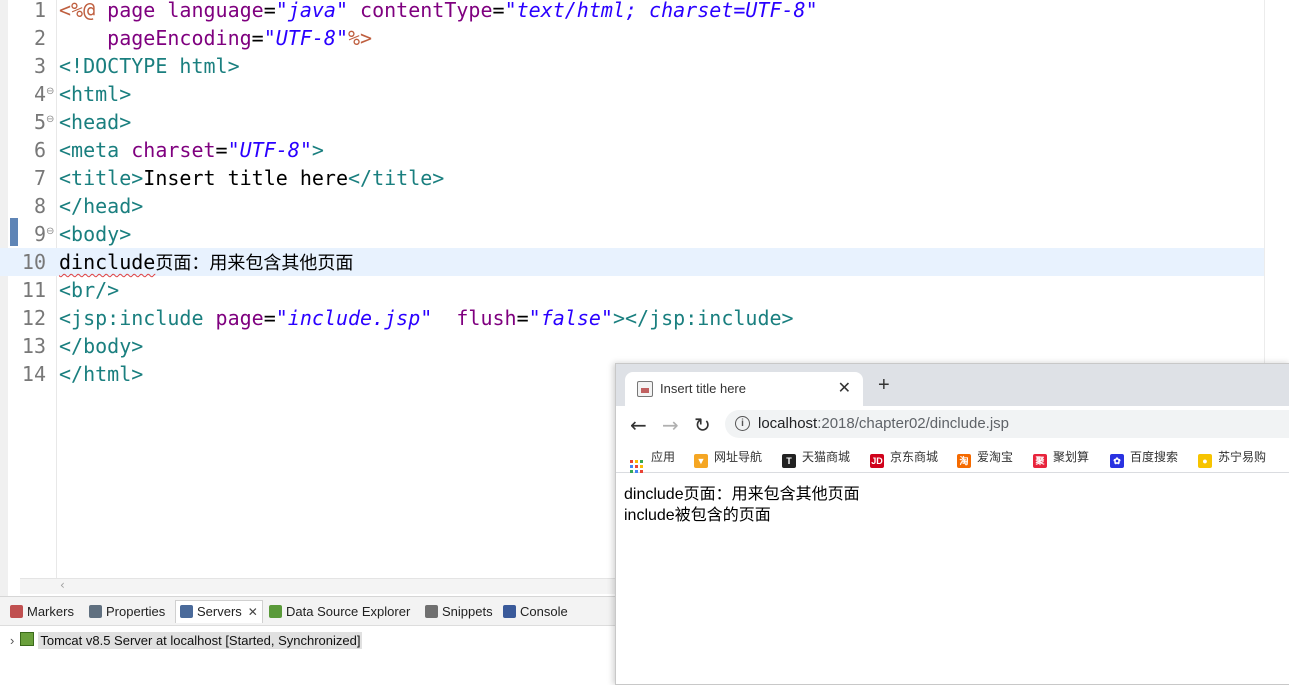 Image resolution: width=1289 pixels, height=685 pixels. I want to click on code-token: <meta, so click(95, 150).